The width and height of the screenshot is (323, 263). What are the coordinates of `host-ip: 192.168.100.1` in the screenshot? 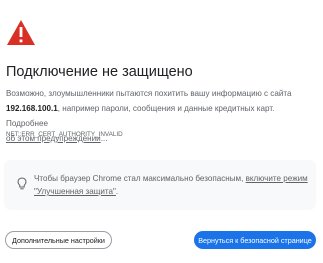 It's located at (32, 108).